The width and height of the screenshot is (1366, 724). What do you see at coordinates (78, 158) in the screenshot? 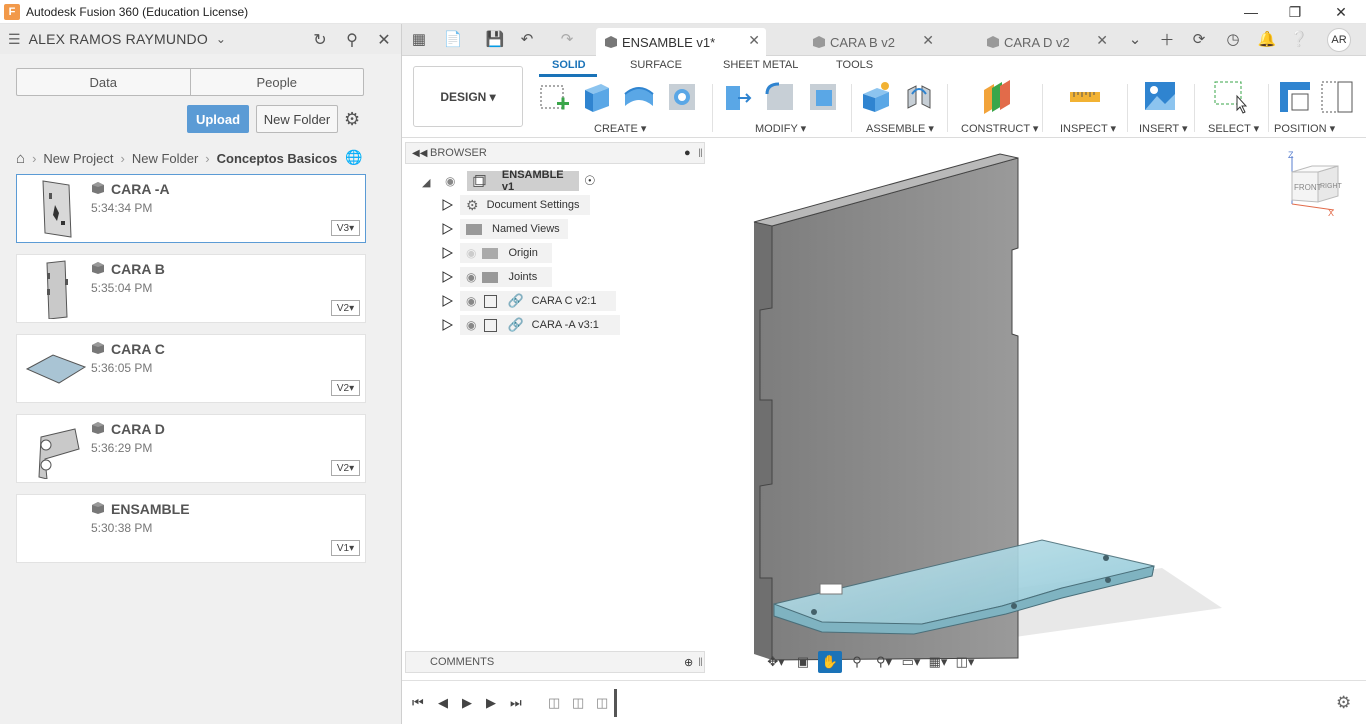
I see `breadcrumb-item: New Project` at bounding box center [78, 158].